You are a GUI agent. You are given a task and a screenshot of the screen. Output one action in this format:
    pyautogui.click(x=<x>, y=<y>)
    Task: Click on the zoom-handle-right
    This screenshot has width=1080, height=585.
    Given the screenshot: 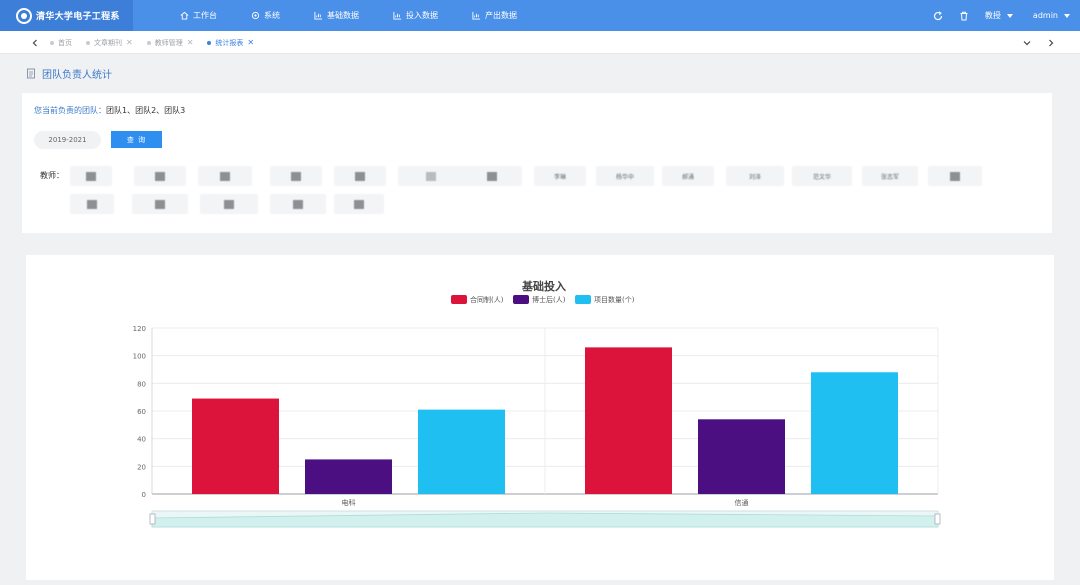 What is the action you would take?
    pyautogui.click(x=937, y=519)
    